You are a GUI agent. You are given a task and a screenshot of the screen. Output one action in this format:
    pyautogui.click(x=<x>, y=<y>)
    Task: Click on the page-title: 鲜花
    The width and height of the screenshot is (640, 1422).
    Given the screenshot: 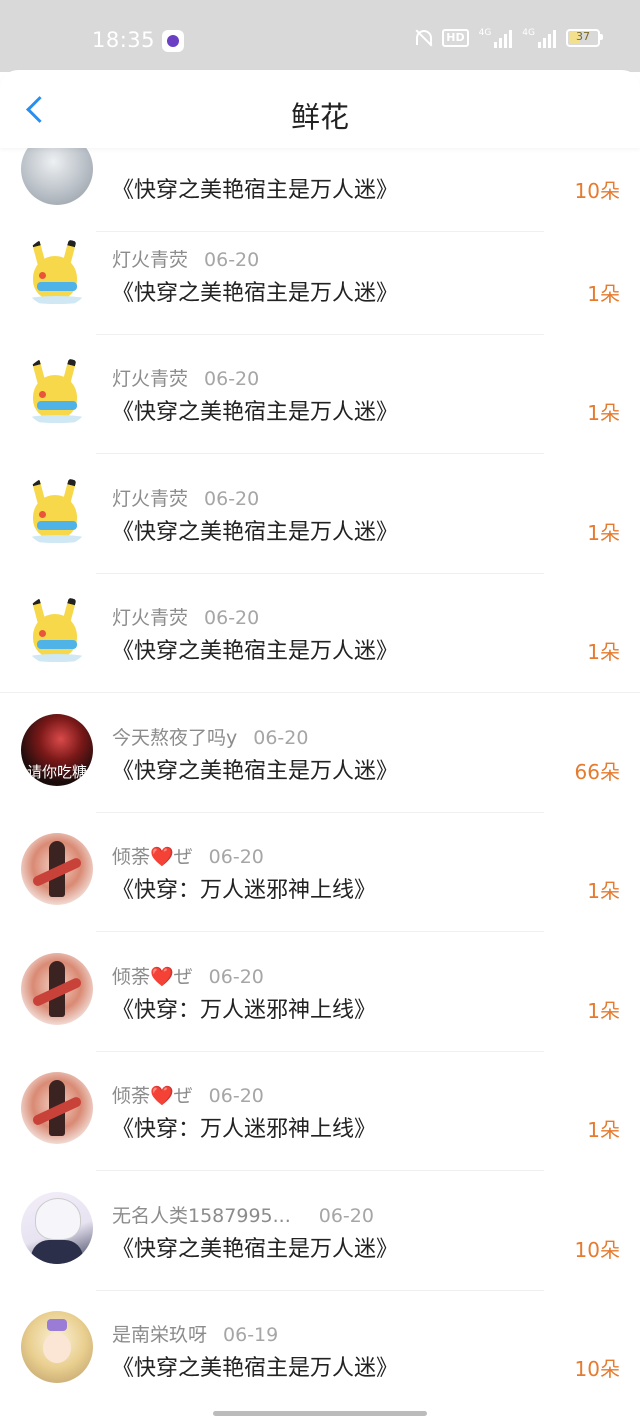 What is the action you would take?
    pyautogui.click(x=319, y=117)
    